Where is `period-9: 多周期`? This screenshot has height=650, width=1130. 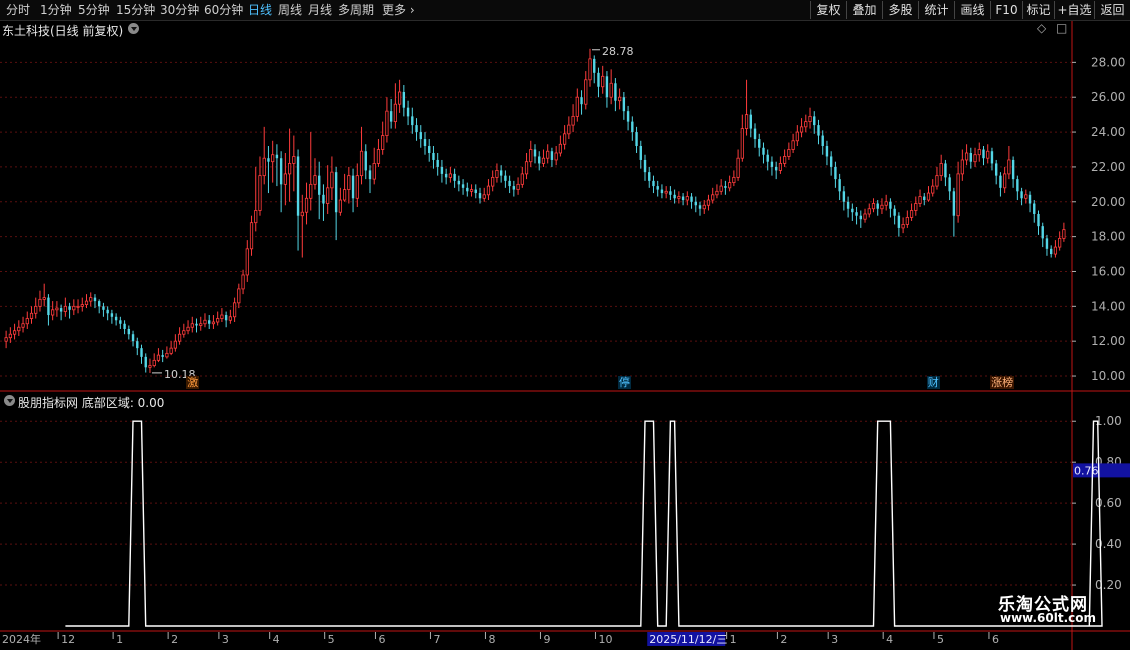 period-9: 多周期 is located at coordinates (356, 10).